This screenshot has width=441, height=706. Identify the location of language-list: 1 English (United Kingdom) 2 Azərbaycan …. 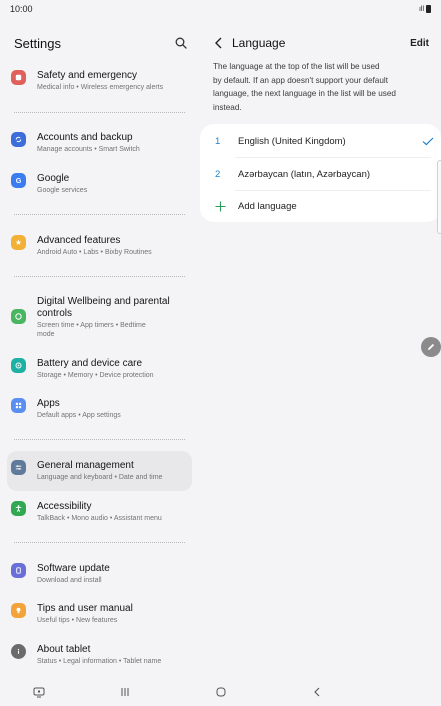
(320, 173).